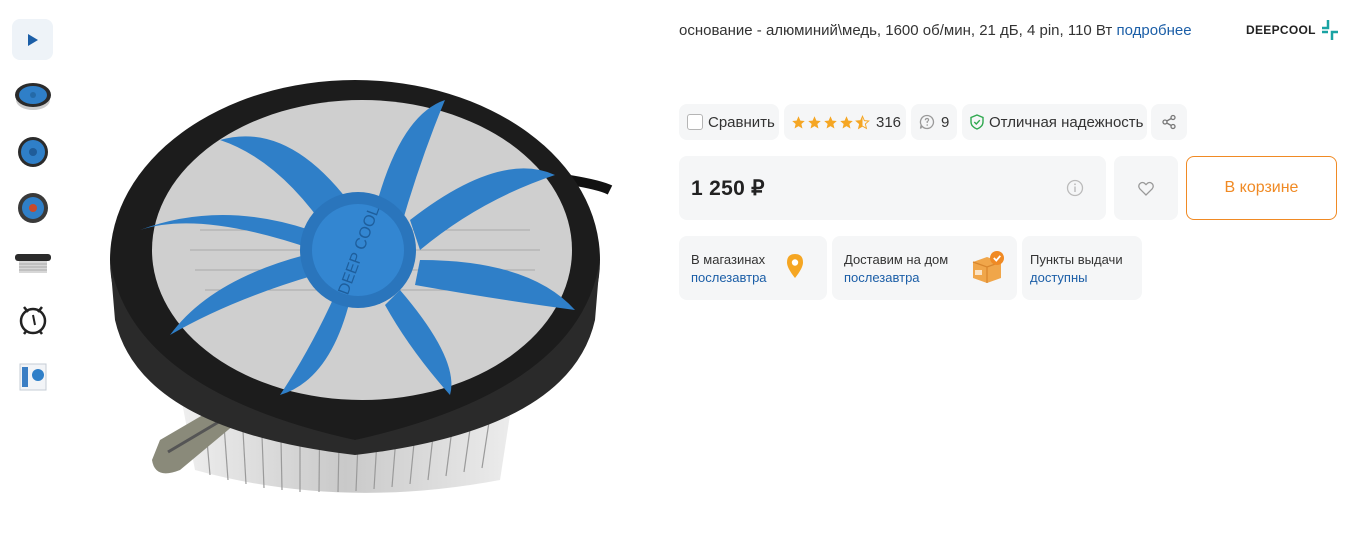 This screenshot has height=550, width=1363. I want to click on thumbnail-strip, so click(32, 204).